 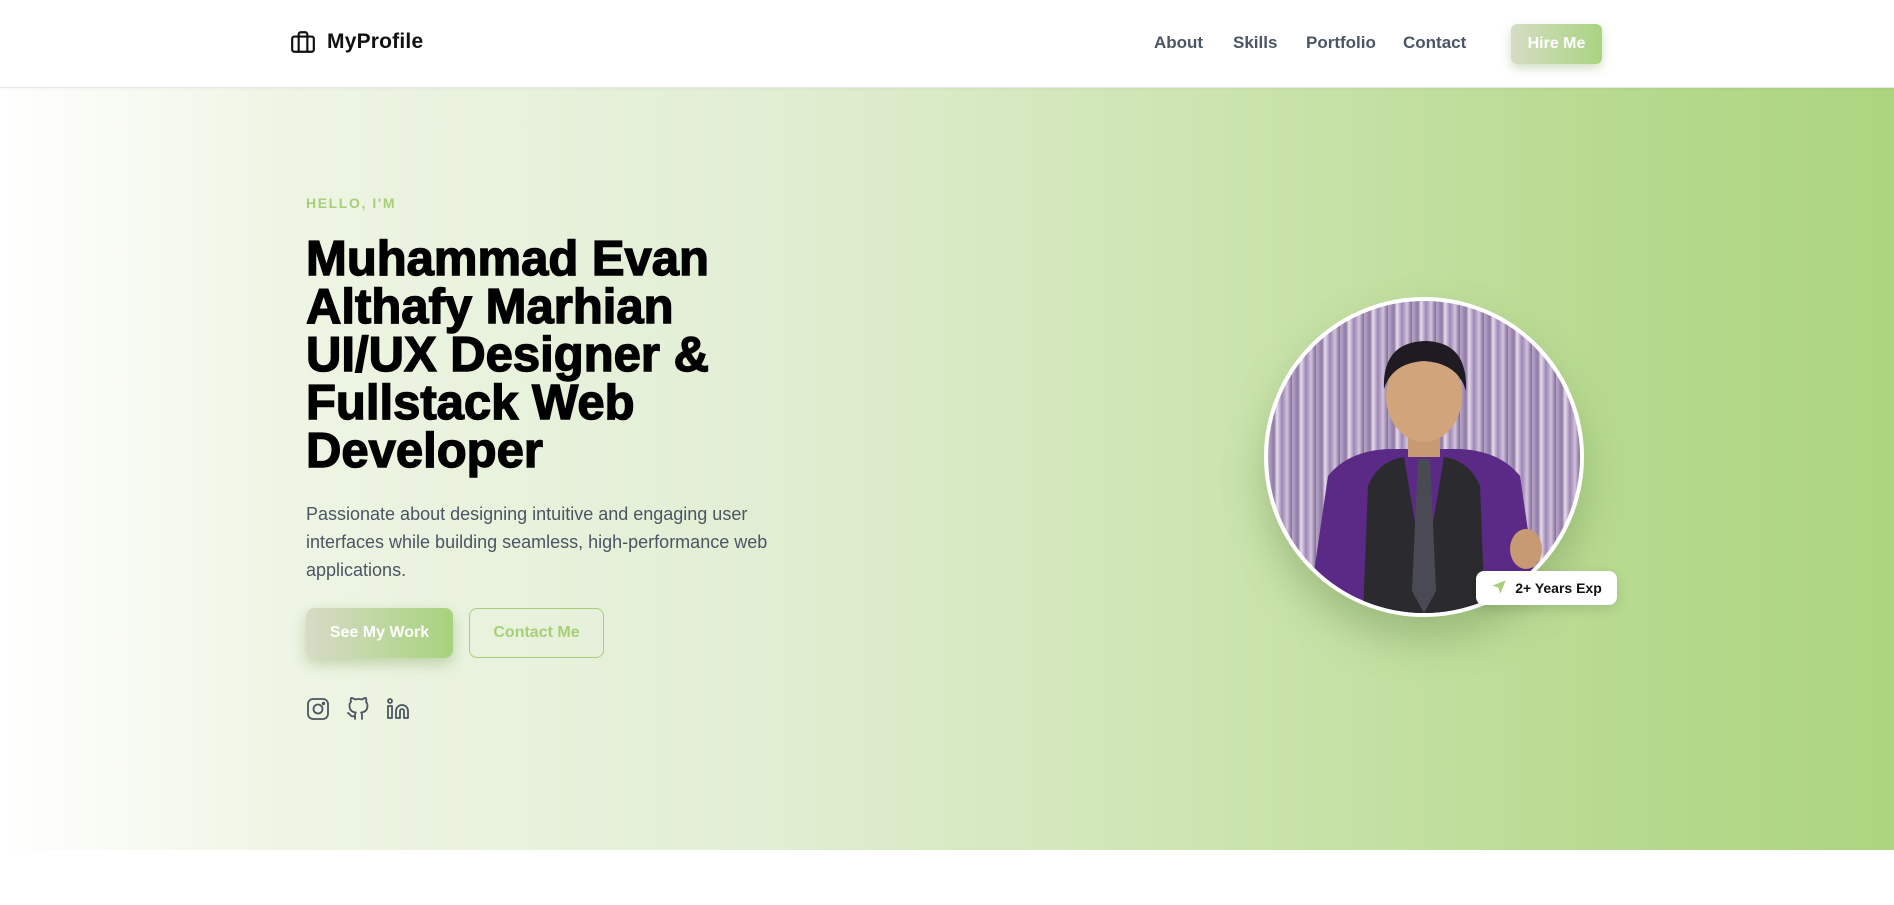 What do you see at coordinates (1255, 43) in the screenshot?
I see `nav-skills: Skills` at bounding box center [1255, 43].